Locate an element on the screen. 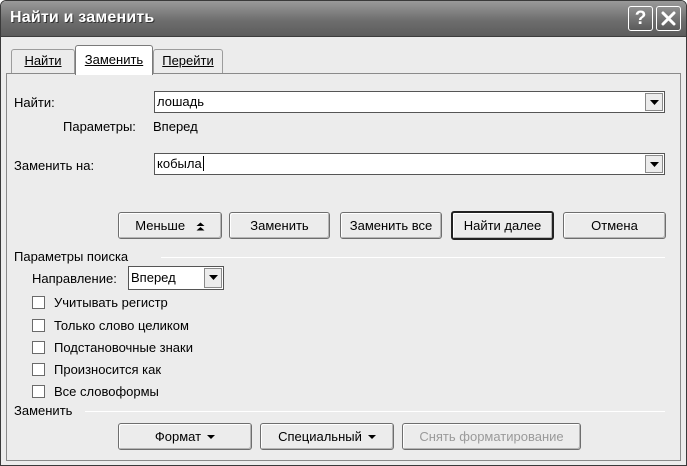  all-word-forms-label: Все словоформы is located at coordinates (106, 391).